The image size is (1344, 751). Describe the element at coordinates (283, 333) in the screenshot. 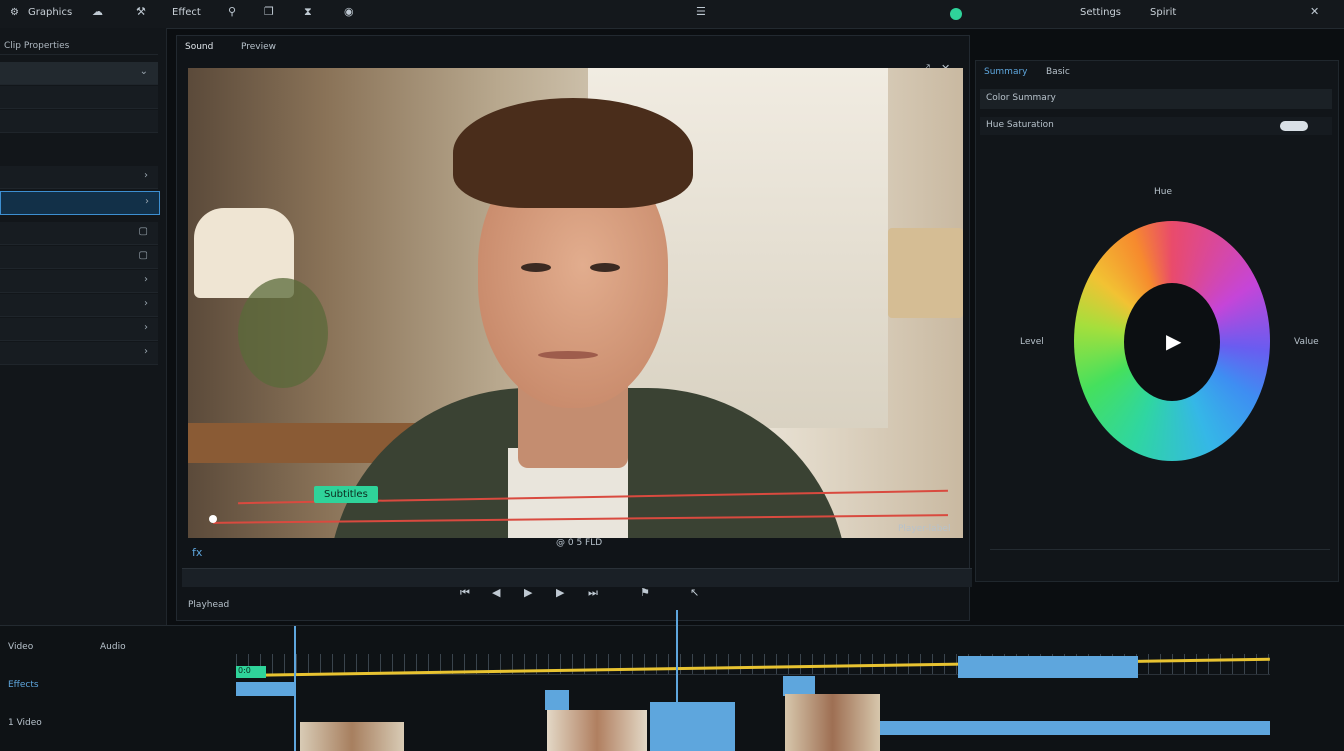

I see `plant` at that location.